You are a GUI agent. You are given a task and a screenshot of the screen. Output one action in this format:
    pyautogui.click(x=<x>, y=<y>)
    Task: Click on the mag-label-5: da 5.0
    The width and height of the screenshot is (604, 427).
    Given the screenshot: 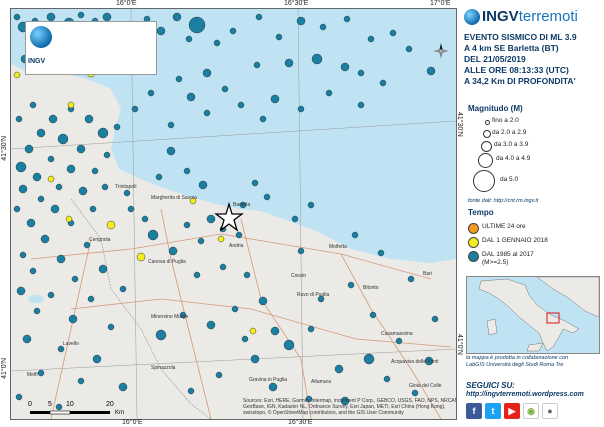 What is the action you would take?
    pyautogui.click(x=509, y=179)
    